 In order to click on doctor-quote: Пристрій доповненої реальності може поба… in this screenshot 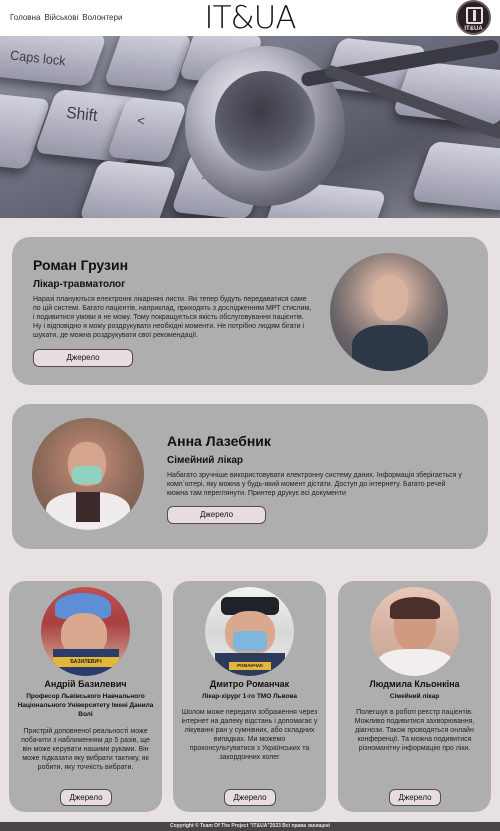, I will do `click(85, 749)`.